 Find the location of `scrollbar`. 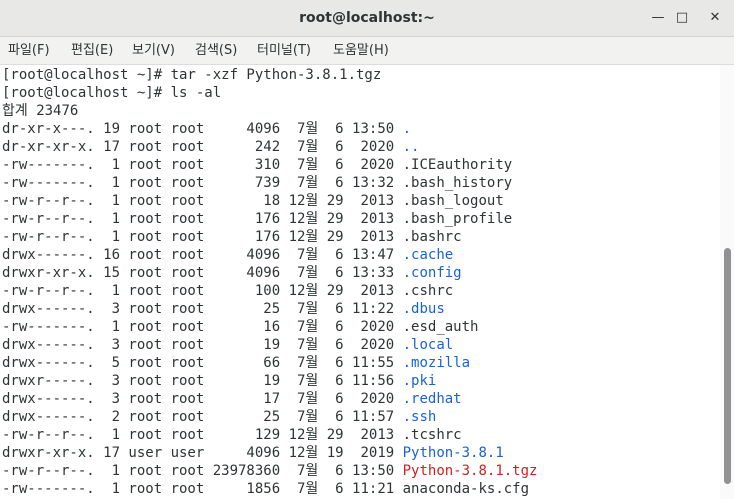

scrollbar is located at coordinates (727, 282).